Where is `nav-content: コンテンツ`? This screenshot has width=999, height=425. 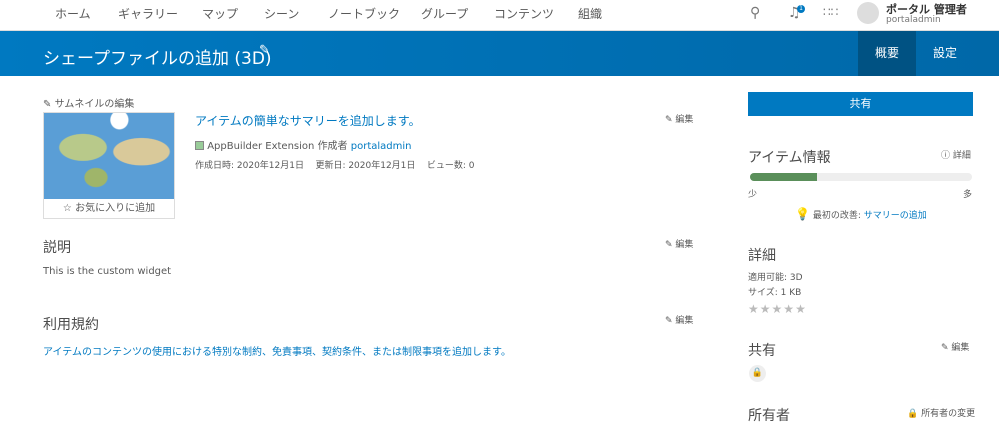 nav-content: コンテンツ is located at coordinates (524, 13).